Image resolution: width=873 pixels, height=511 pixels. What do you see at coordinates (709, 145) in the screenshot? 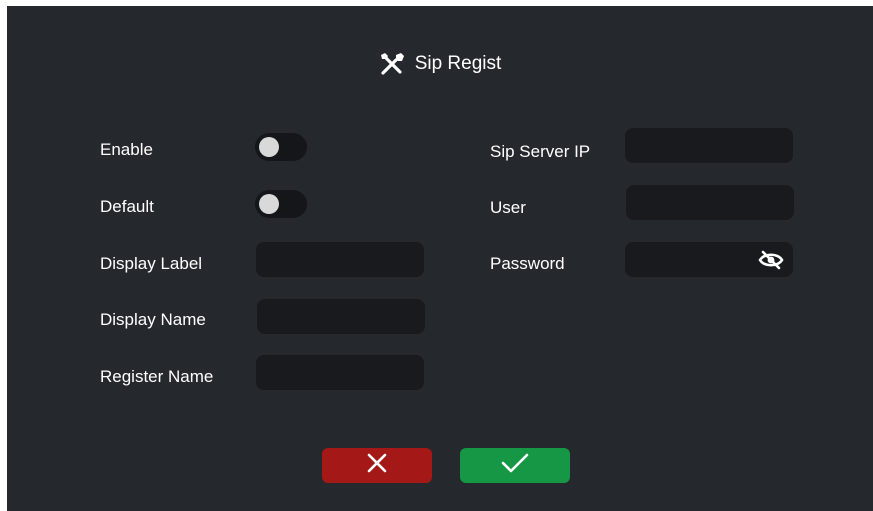
I see `sip-server-ip-input` at bounding box center [709, 145].